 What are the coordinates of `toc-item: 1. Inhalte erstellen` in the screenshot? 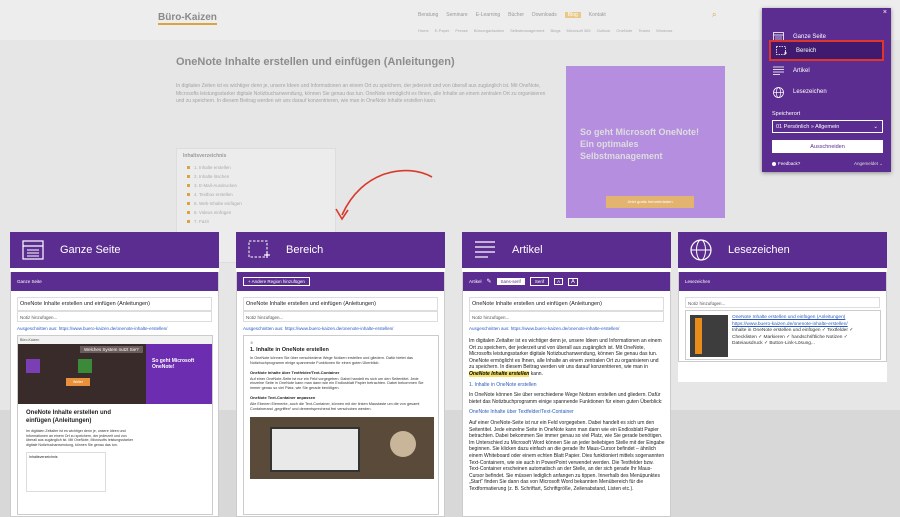 It's located at (256, 167).